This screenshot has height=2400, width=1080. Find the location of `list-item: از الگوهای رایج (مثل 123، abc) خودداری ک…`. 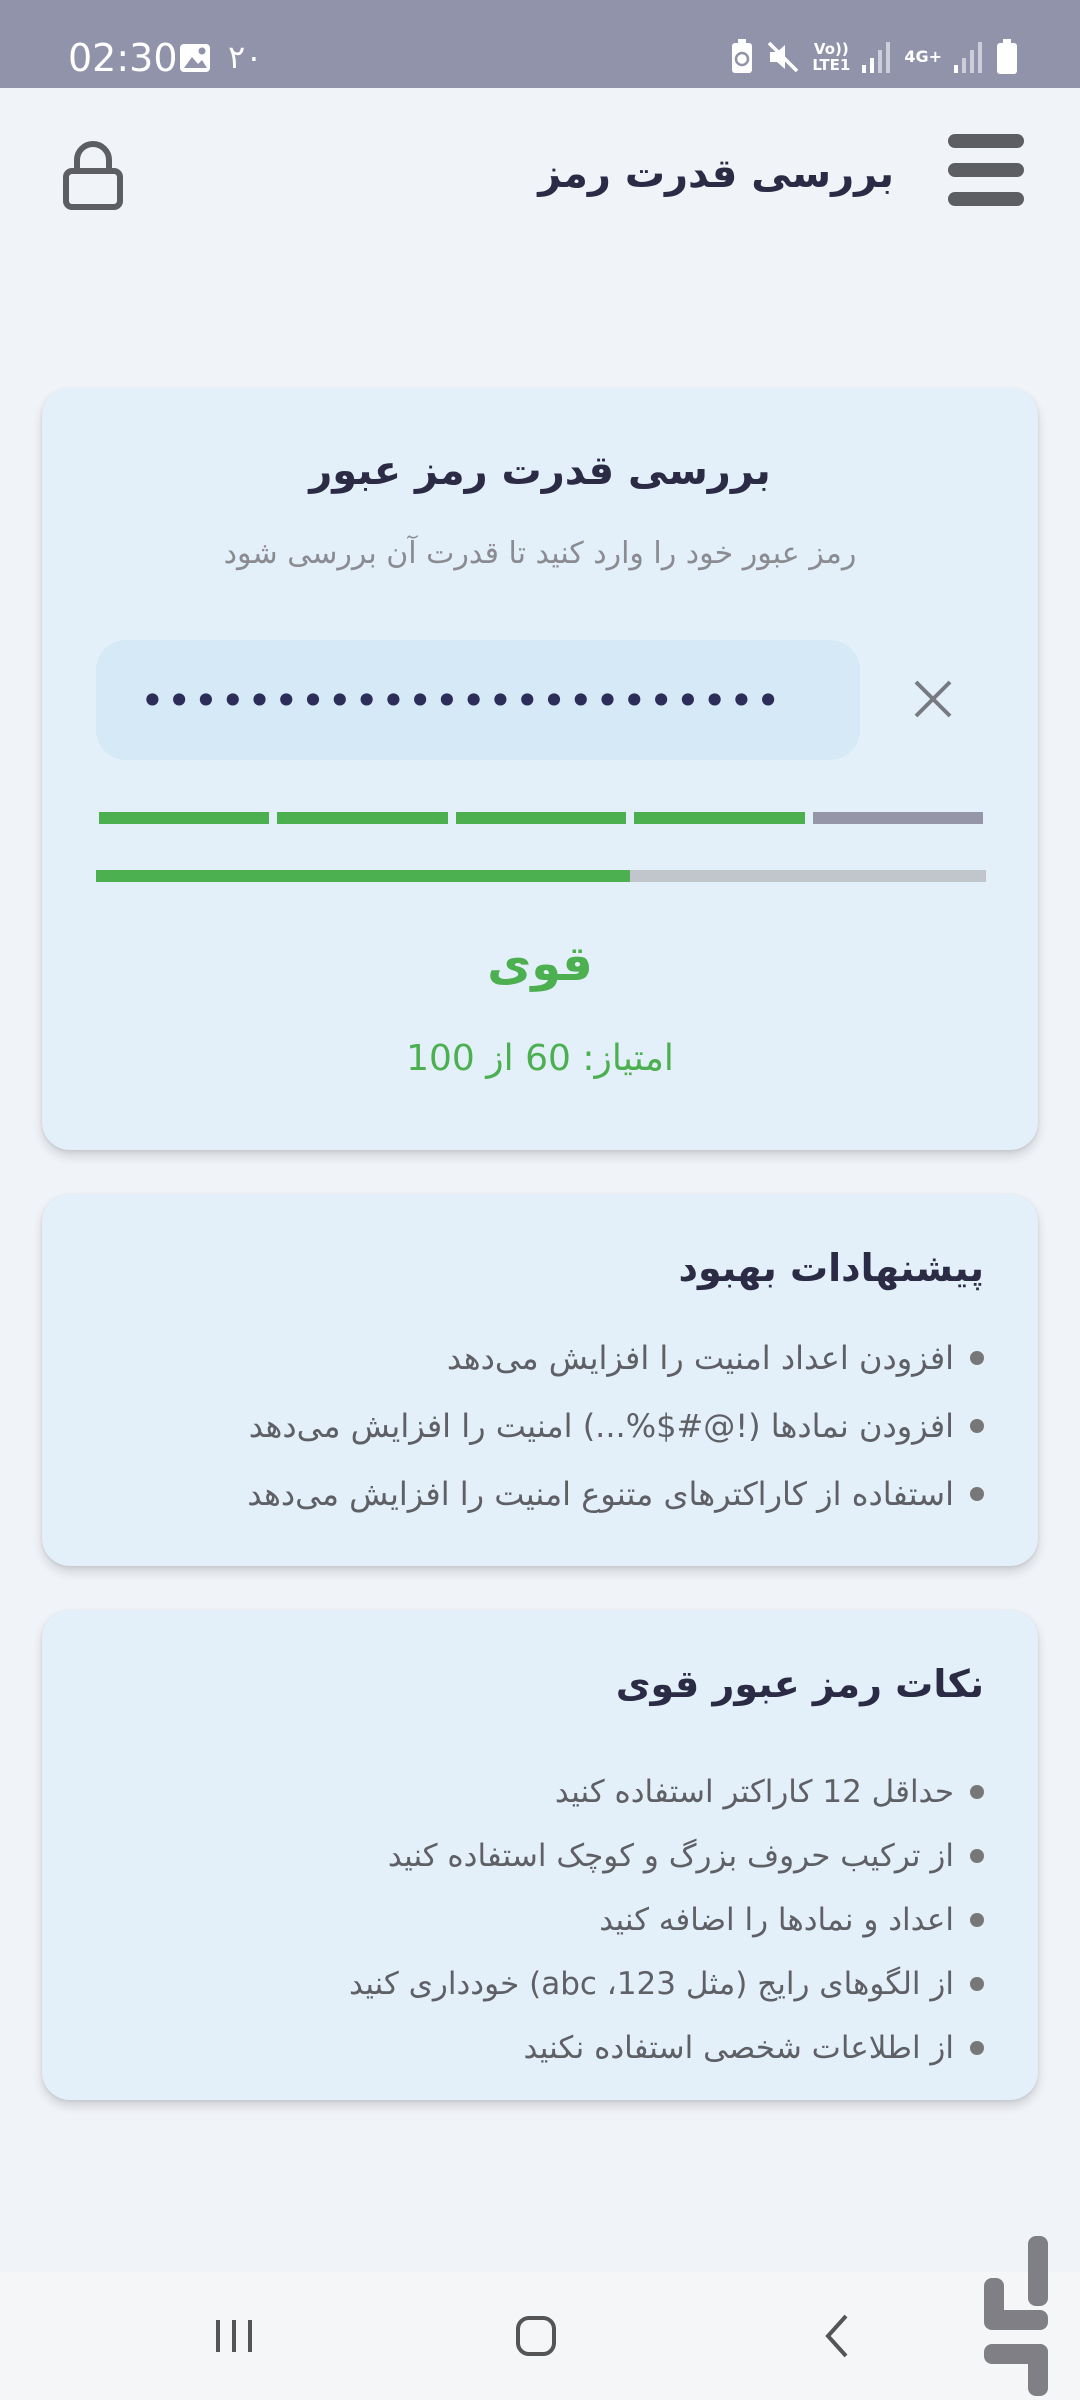

list-item: از الگوهای رایج (مثل 123، abc) خودداری ک… is located at coordinates (533, 1984).